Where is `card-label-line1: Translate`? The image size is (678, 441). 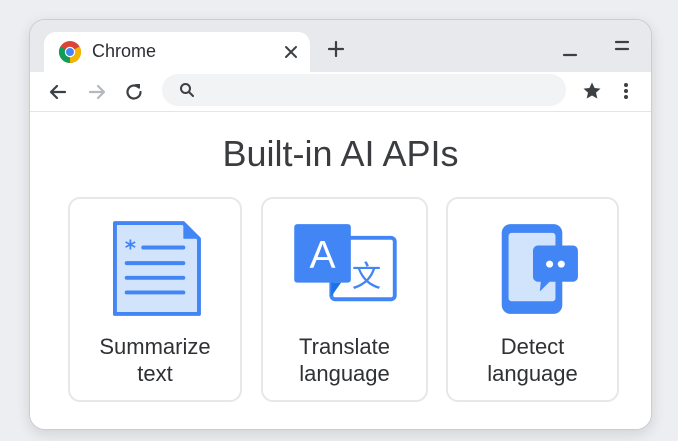 card-label-line1: Translate is located at coordinates (344, 346).